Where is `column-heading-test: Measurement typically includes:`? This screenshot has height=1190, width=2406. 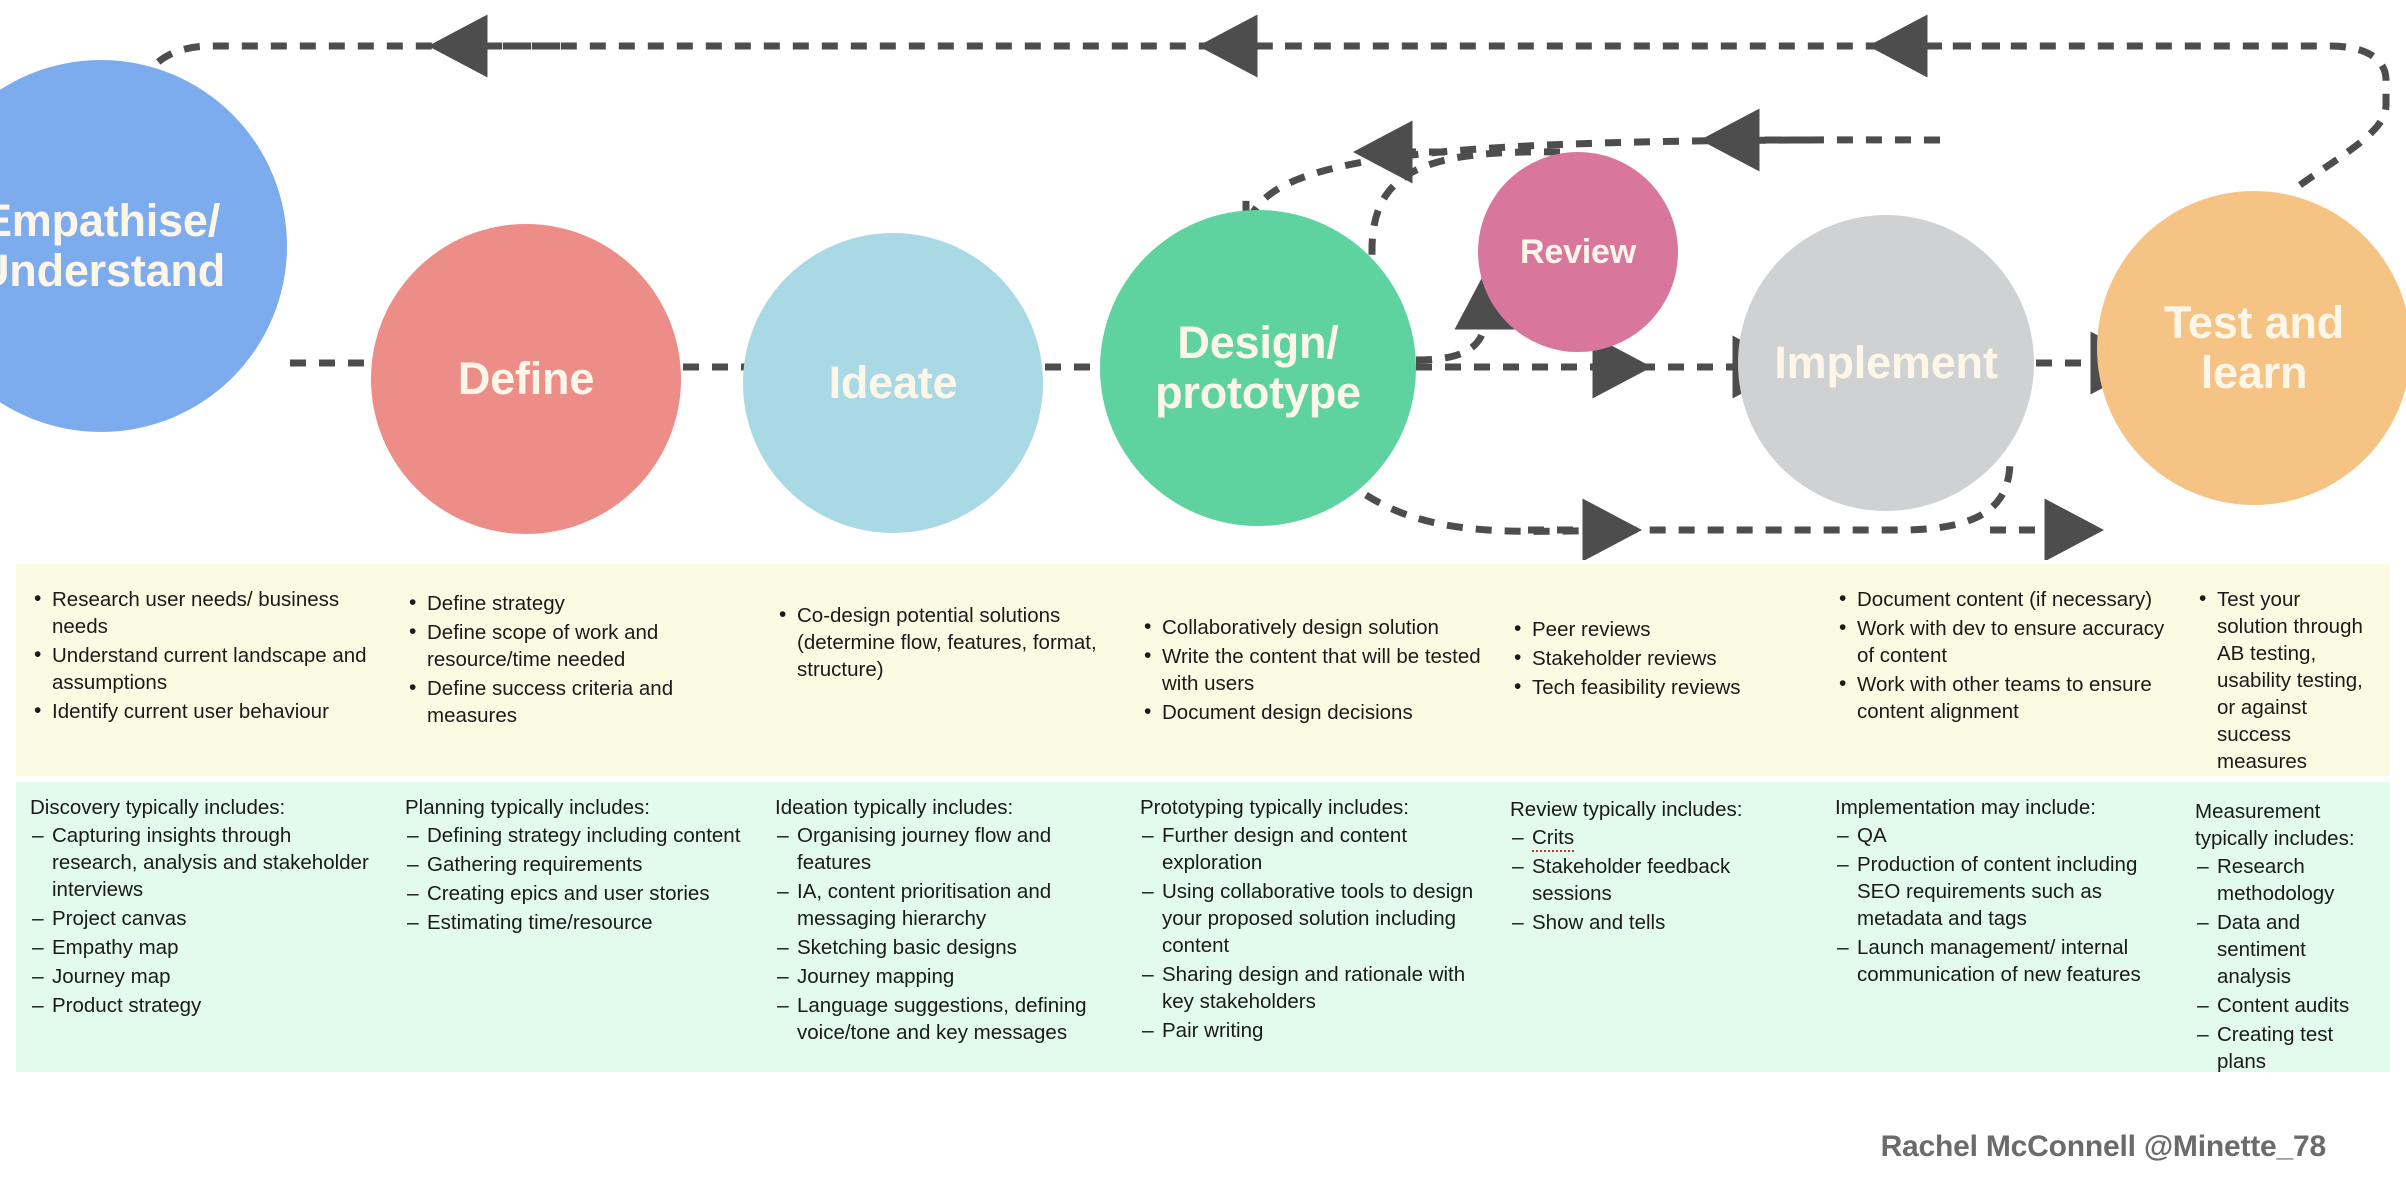 column-heading-test: Measurement typically includes: is located at coordinates (2275, 825).